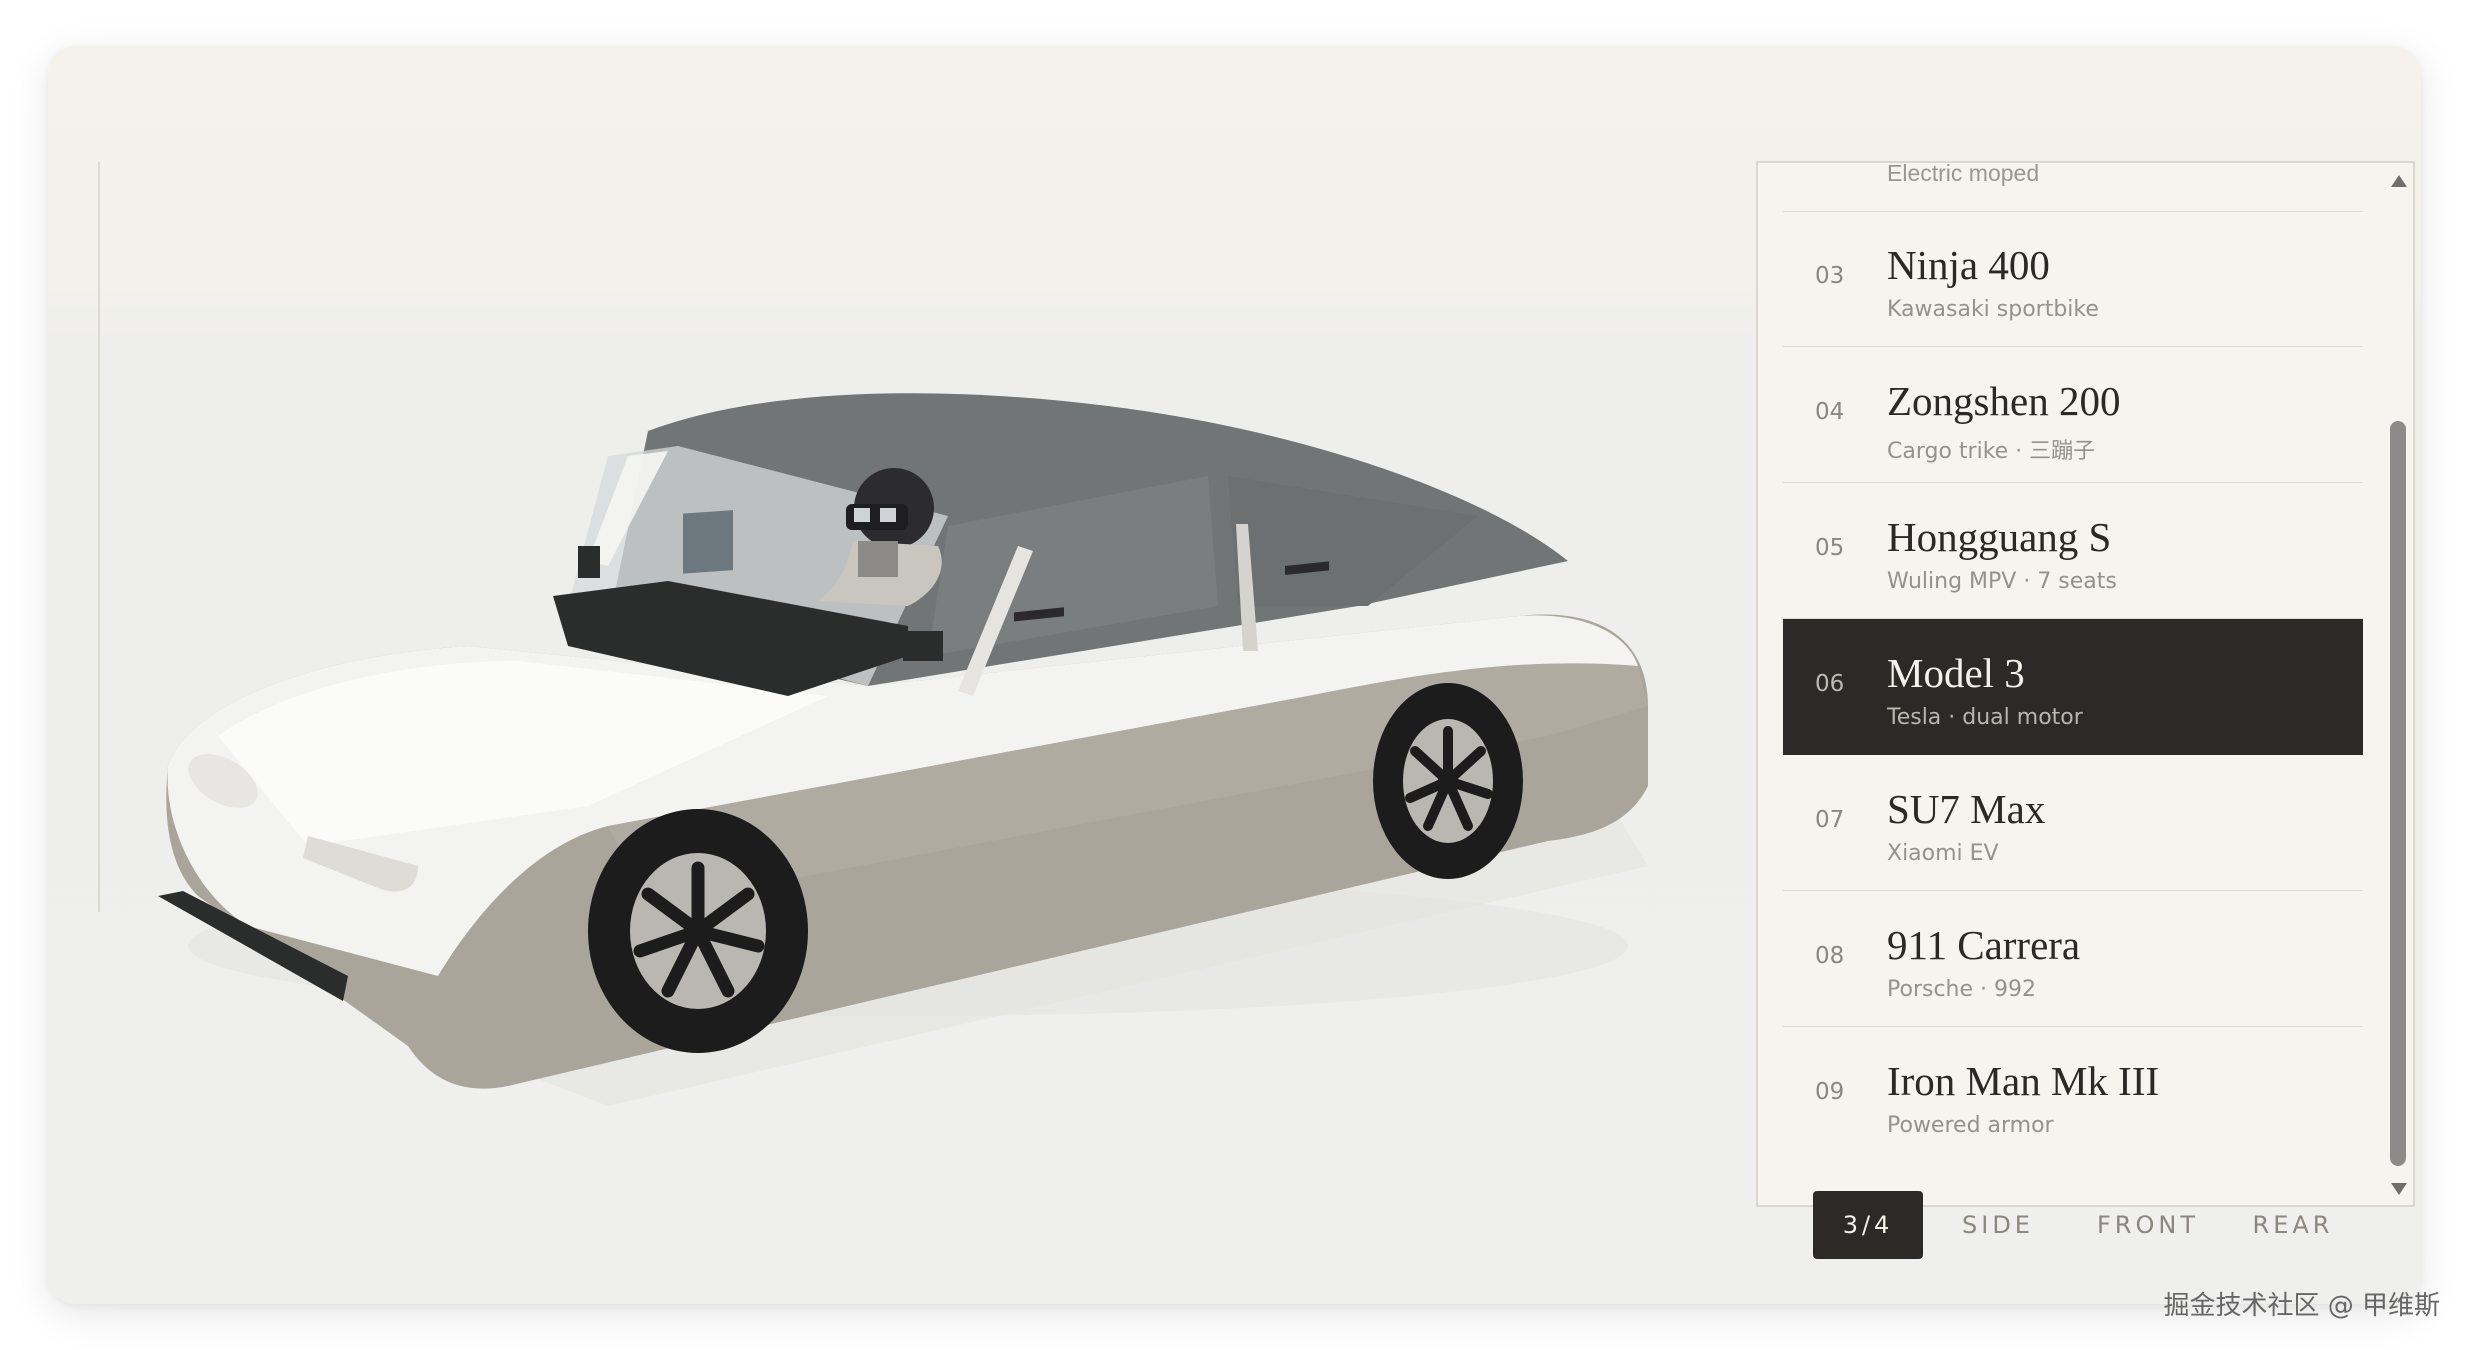 The image size is (2470, 1350). Describe the element at coordinates (698, 931) in the screenshot. I see `front-wheel` at that location.